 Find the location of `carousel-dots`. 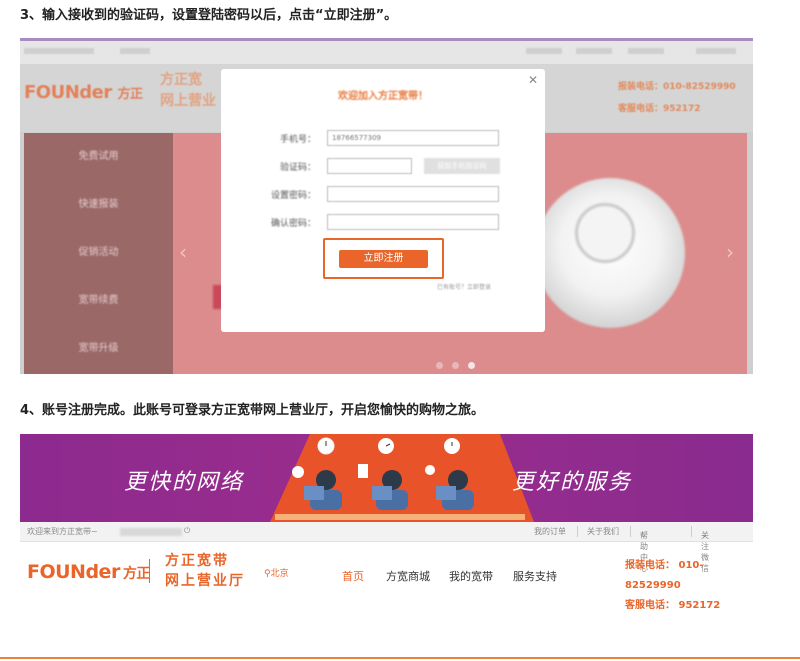

carousel-dots is located at coordinates (460, 363).